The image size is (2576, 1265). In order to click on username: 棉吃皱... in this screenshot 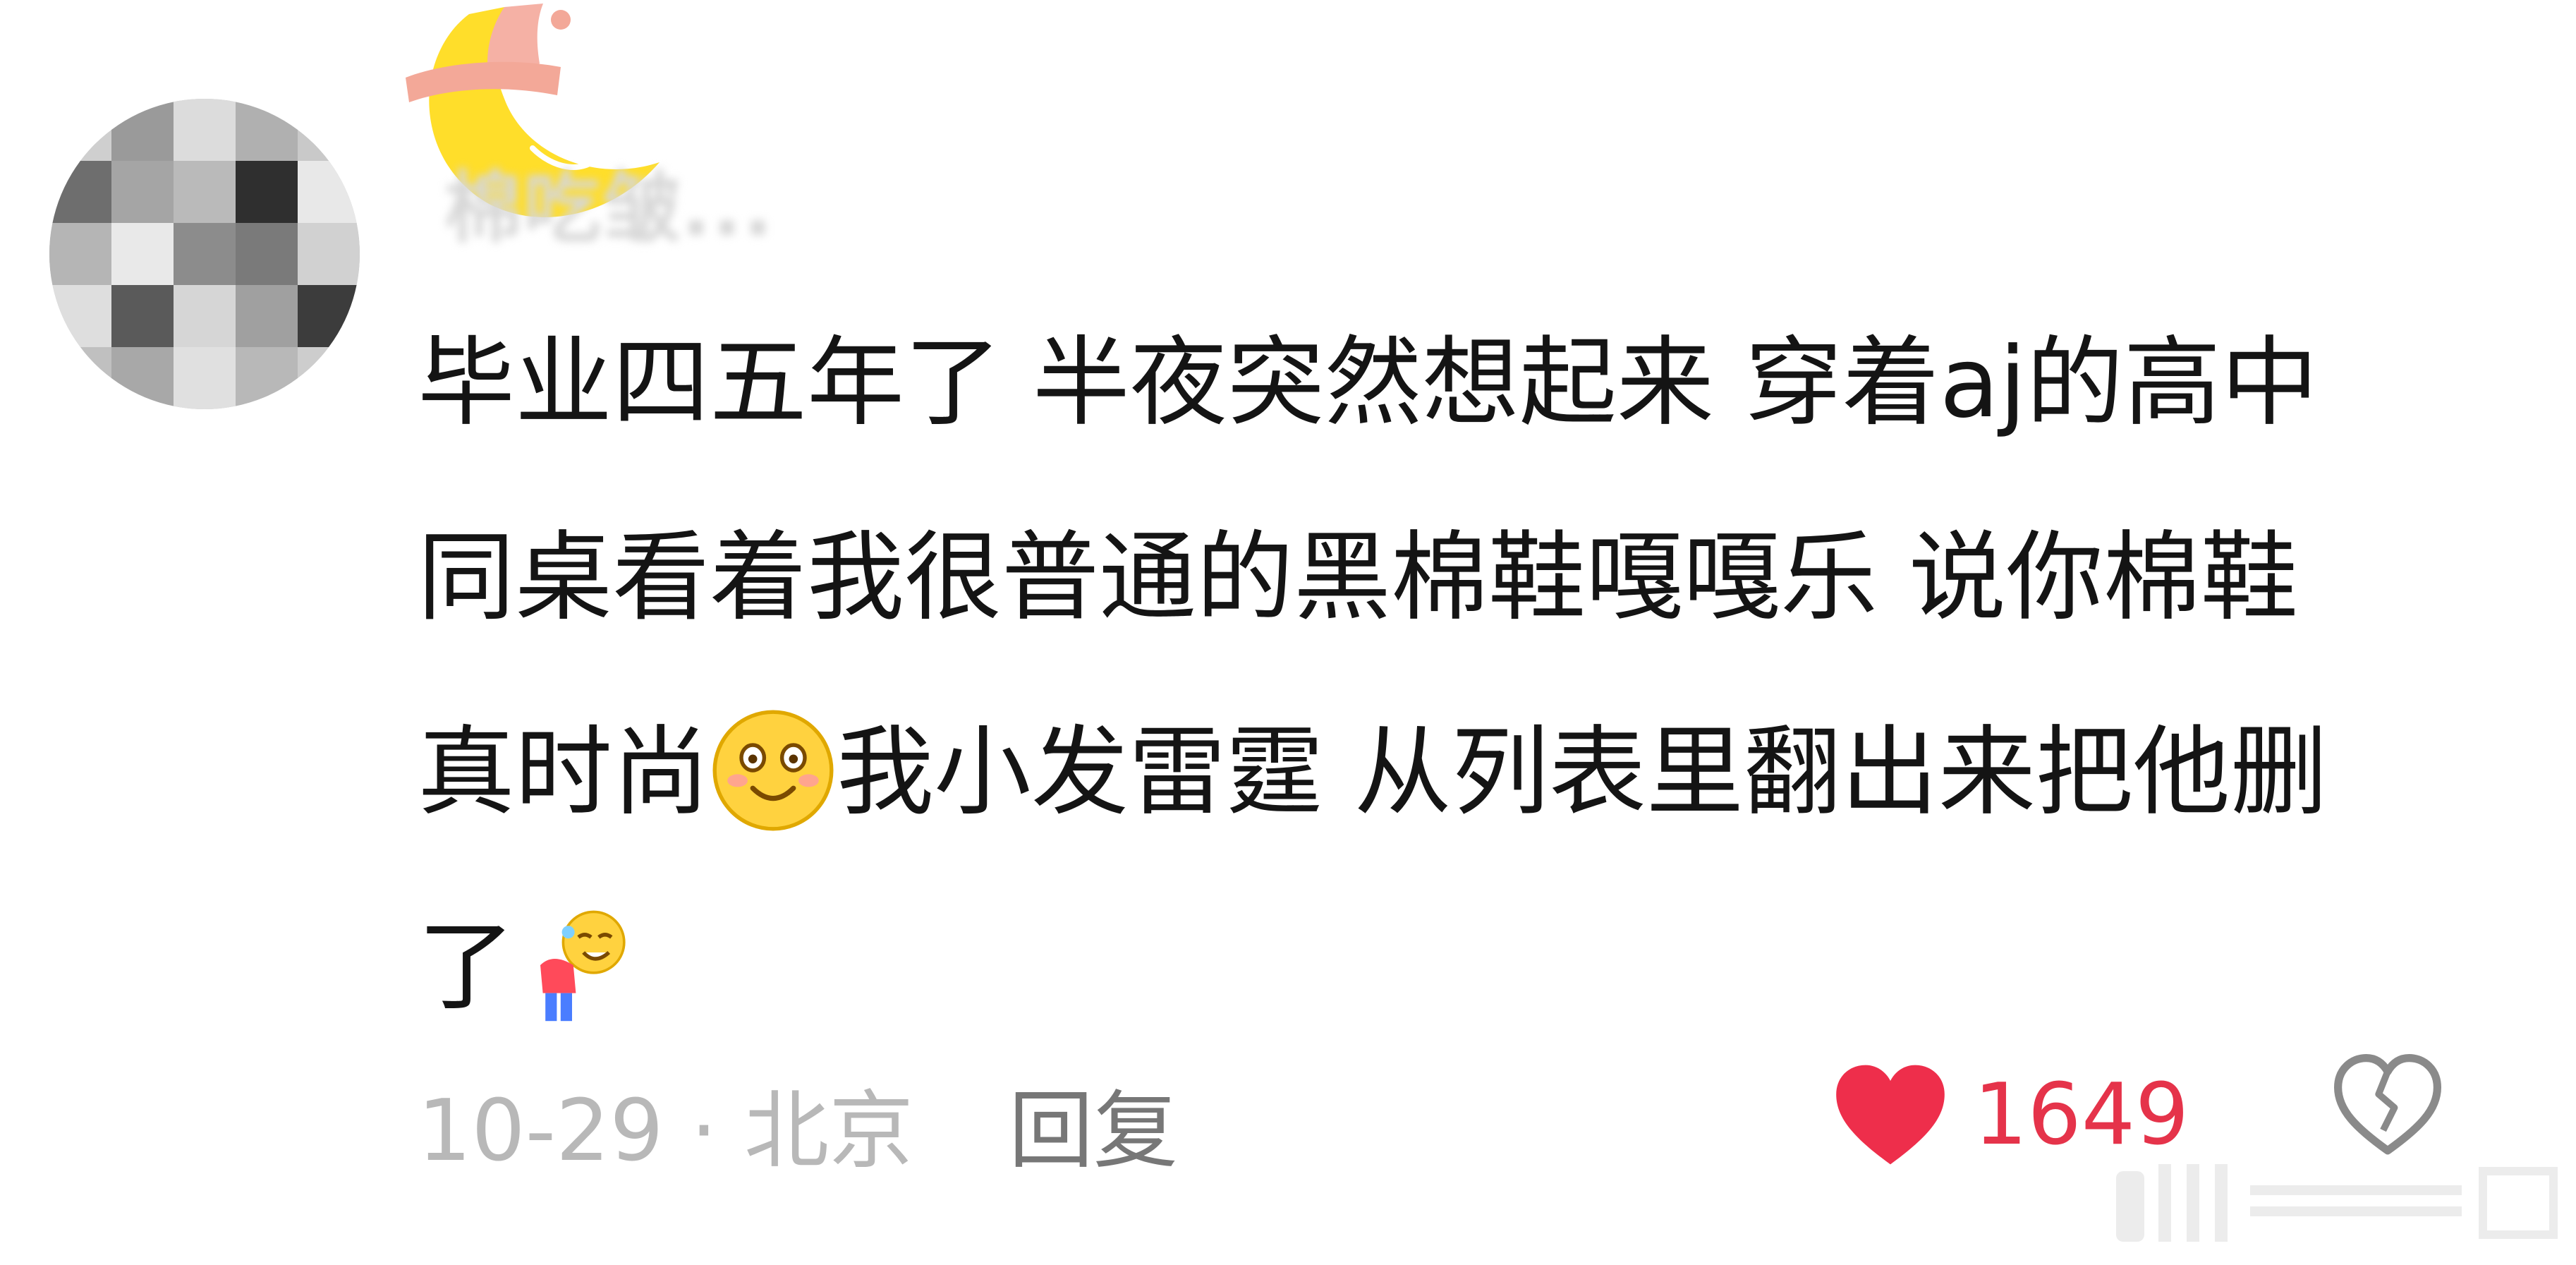, I will do `click(609, 201)`.